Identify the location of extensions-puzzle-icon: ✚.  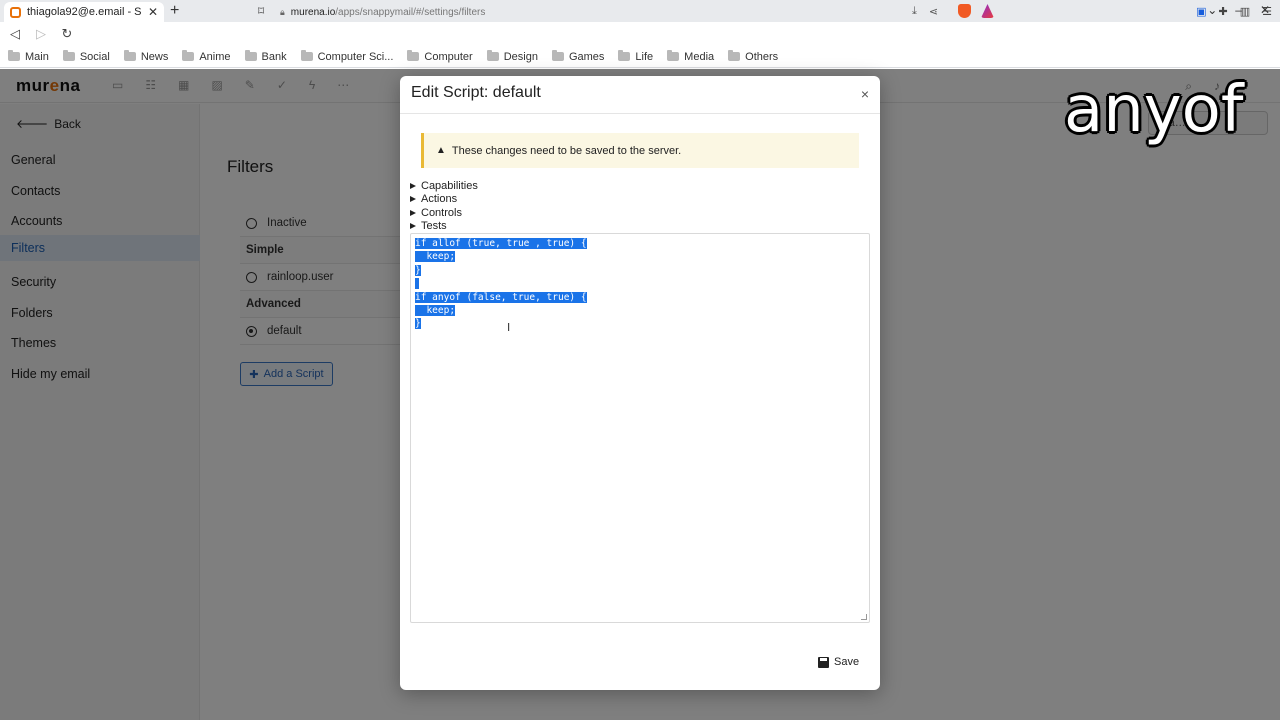
(1223, 11).